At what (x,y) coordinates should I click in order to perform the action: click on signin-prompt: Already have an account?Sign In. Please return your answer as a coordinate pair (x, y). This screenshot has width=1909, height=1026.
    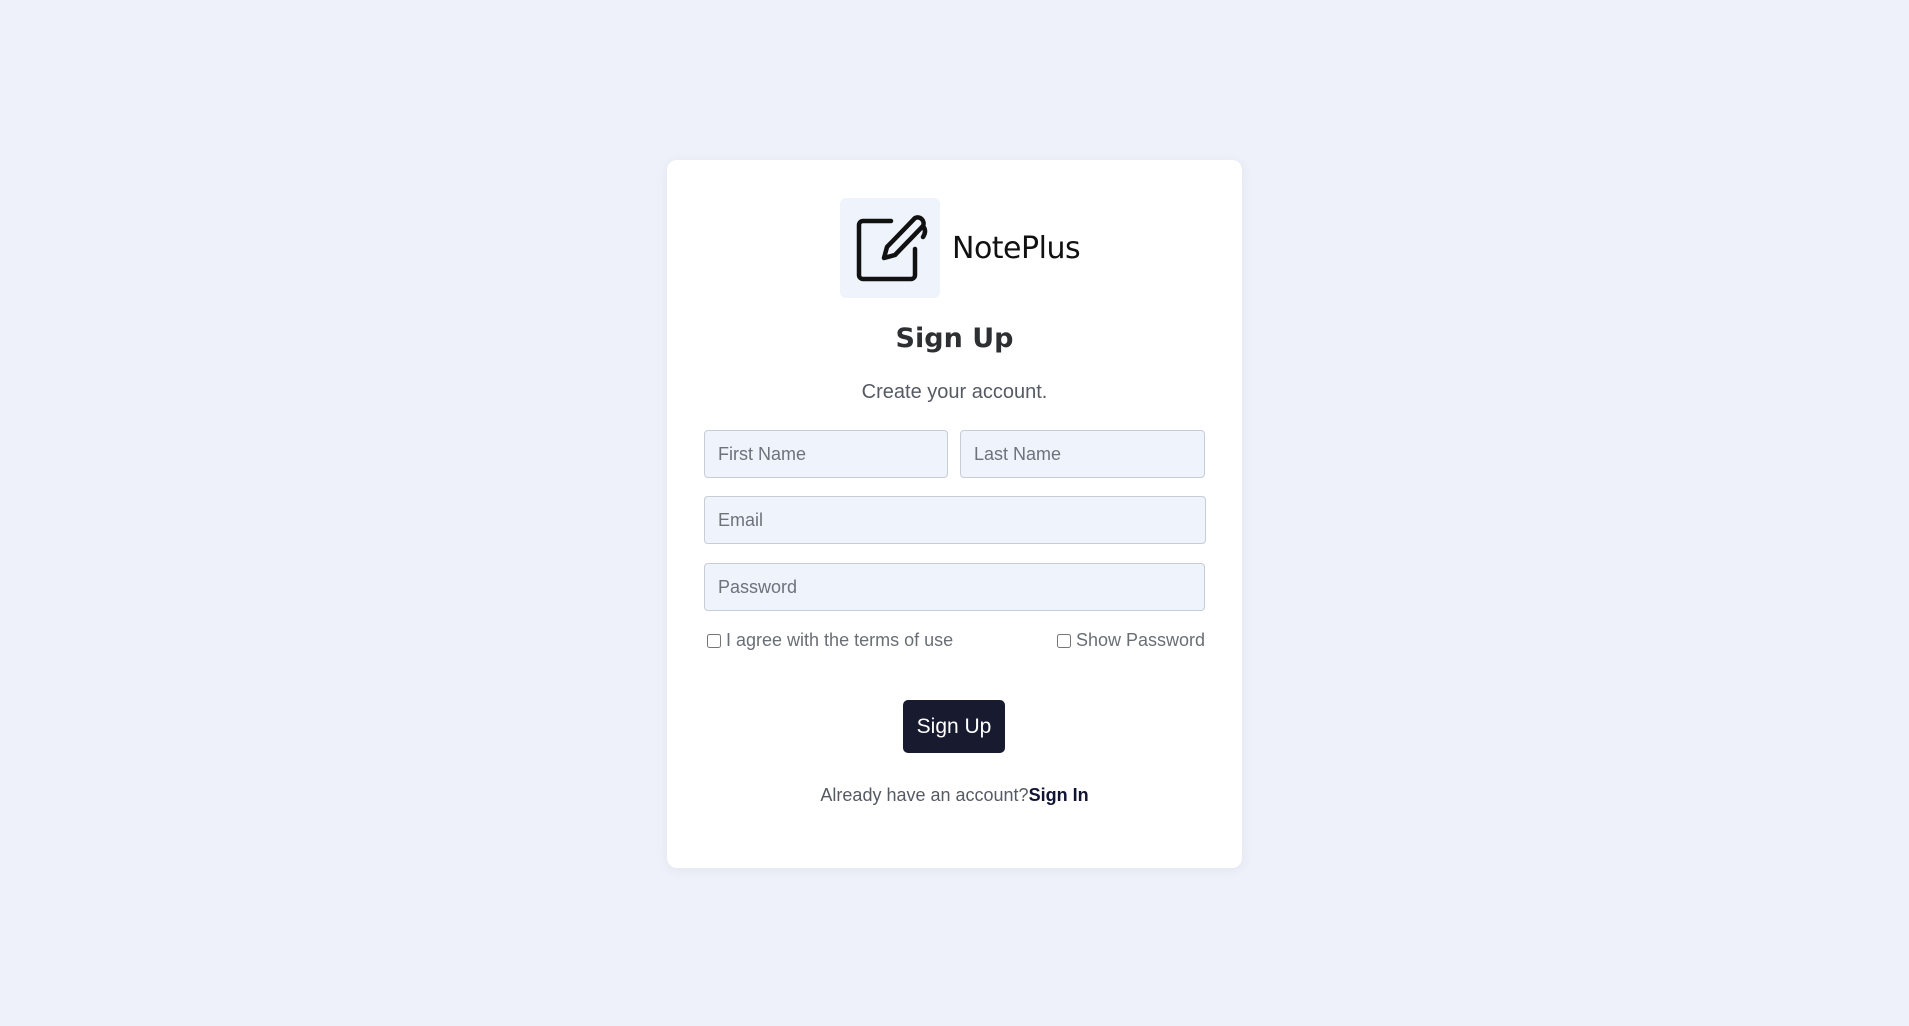
    Looking at the image, I should click on (954, 795).